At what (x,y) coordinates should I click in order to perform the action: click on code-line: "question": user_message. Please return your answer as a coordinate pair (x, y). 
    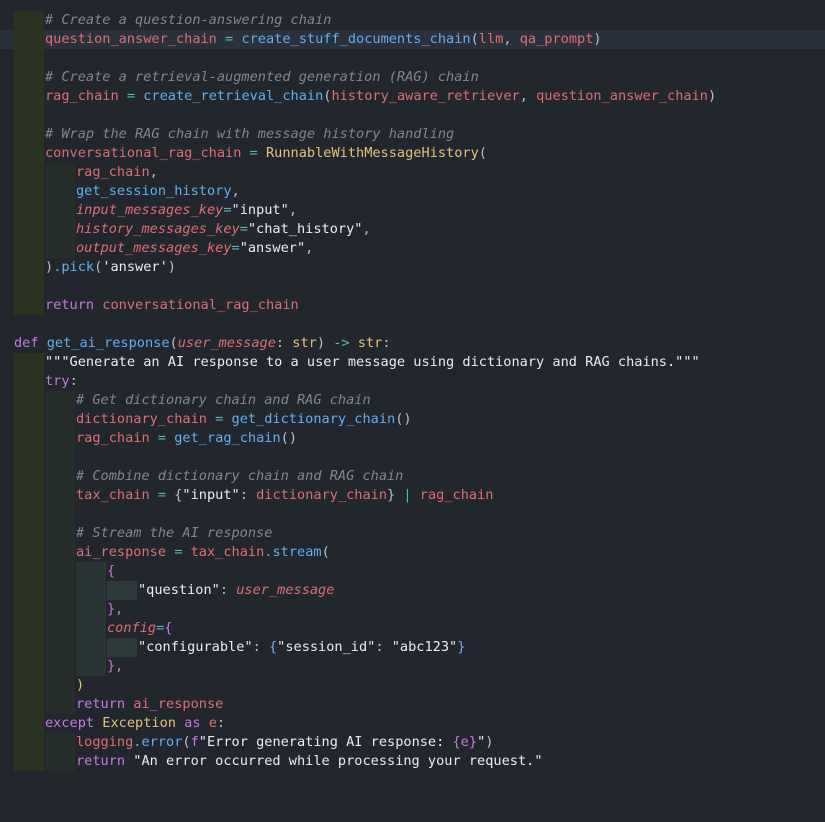
    Looking at the image, I should click on (412, 590).